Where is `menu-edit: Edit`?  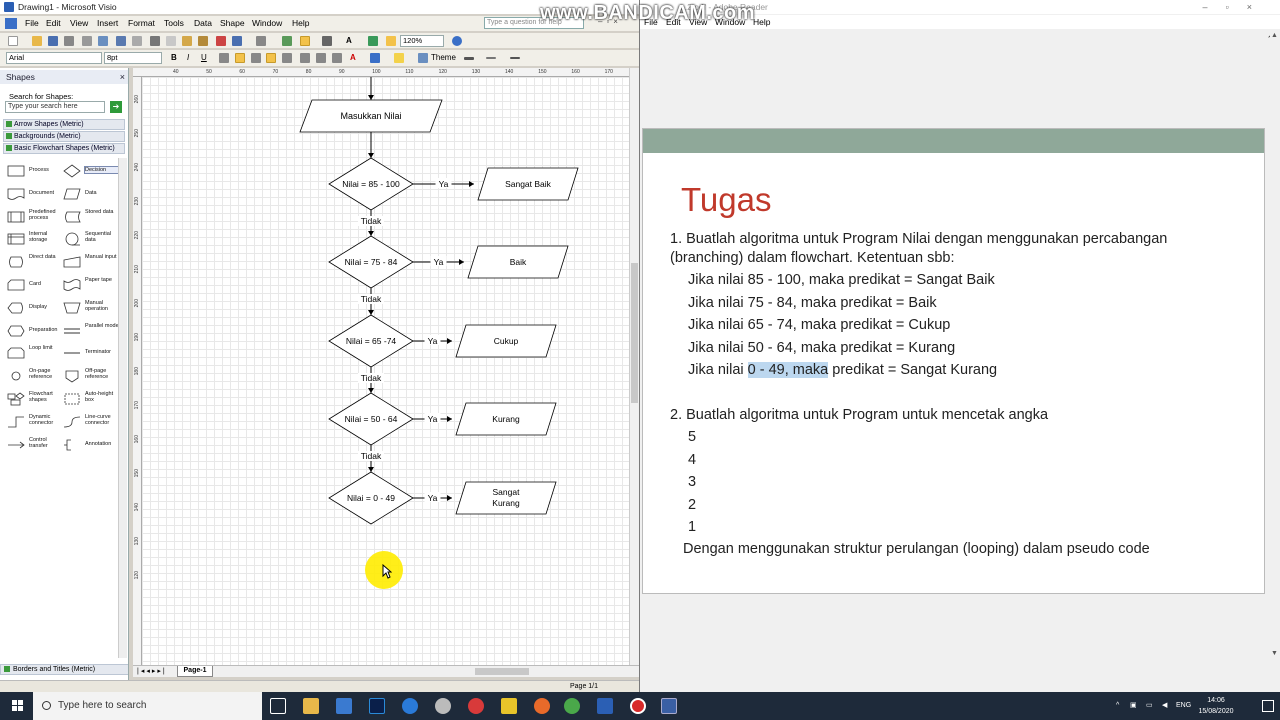
menu-edit: Edit is located at coordinates (53, 23).